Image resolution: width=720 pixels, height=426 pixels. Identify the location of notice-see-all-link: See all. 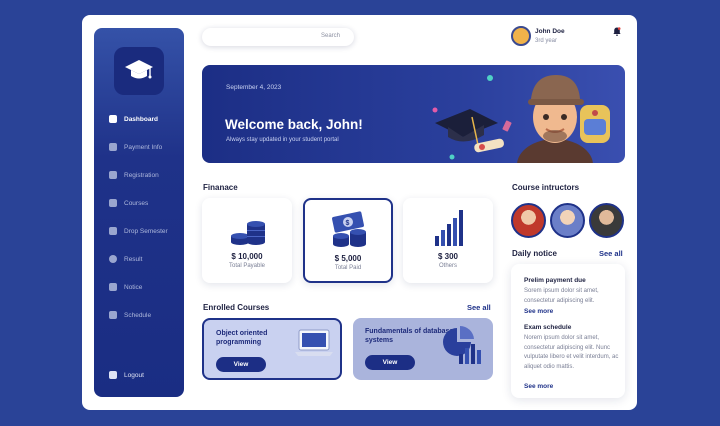
(611, 253).